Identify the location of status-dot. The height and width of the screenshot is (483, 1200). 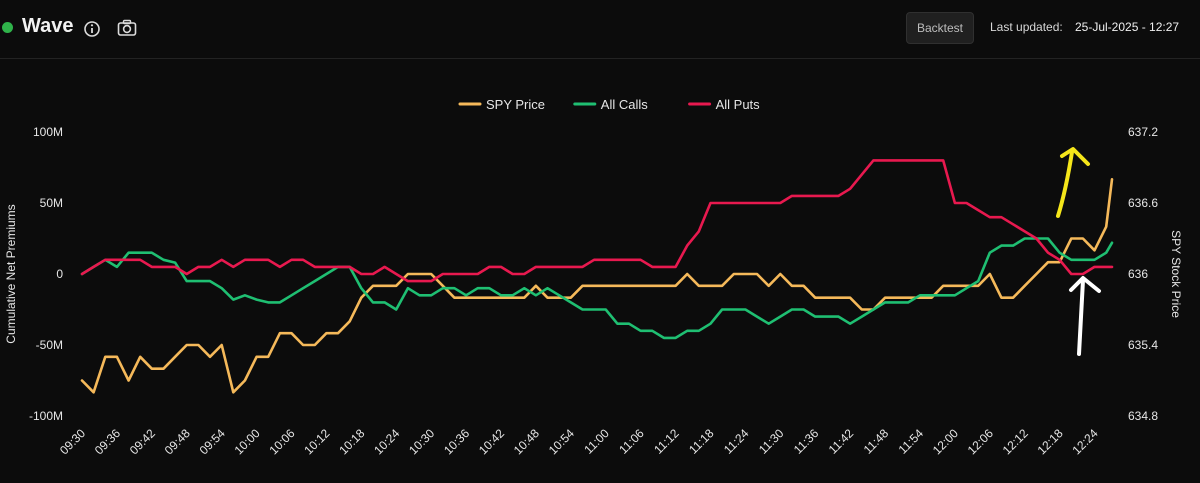
(7, 27).